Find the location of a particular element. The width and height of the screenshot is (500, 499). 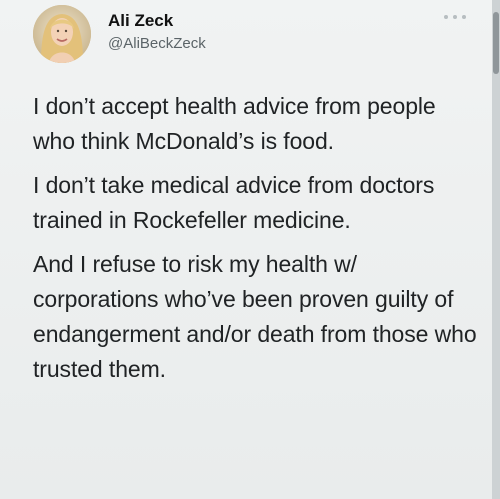

avatar-portrait is located at coordinates (62, 34).